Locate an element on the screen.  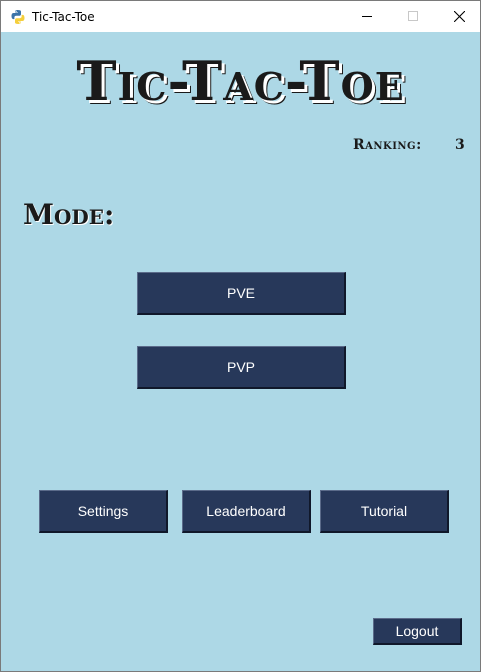
ranking-value: 3 is located at coordinates (460, 145).